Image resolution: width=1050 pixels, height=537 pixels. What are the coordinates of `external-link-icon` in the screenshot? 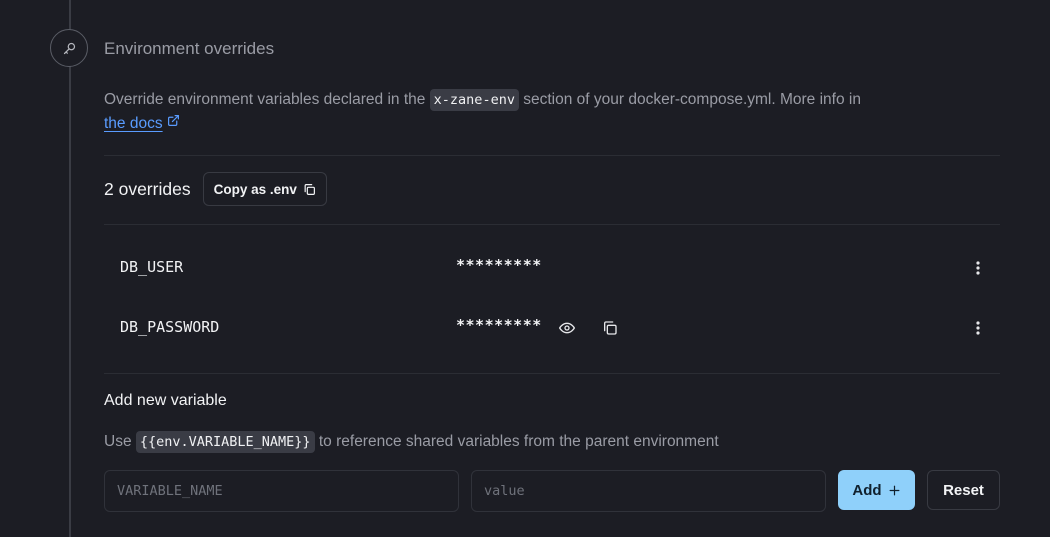 It's located at (173, 120).